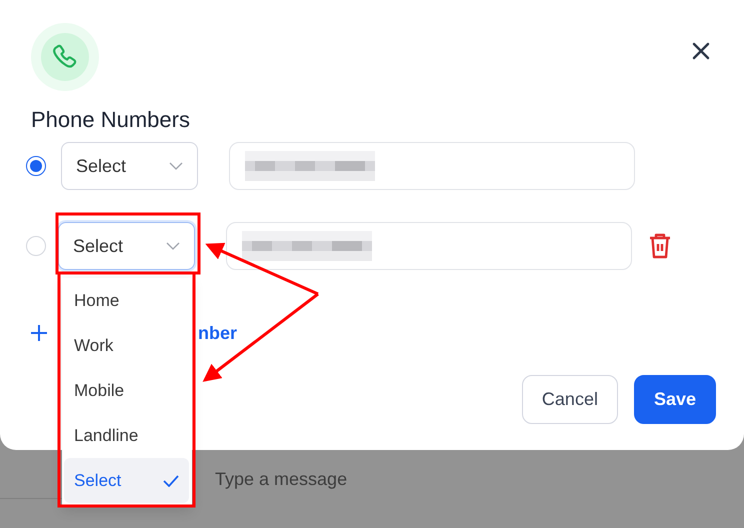 The width and height of the screenshot is (744, 528). Describe the element at coordinates (660, 246) in the screenshot. I see `trash-icon` at that location.